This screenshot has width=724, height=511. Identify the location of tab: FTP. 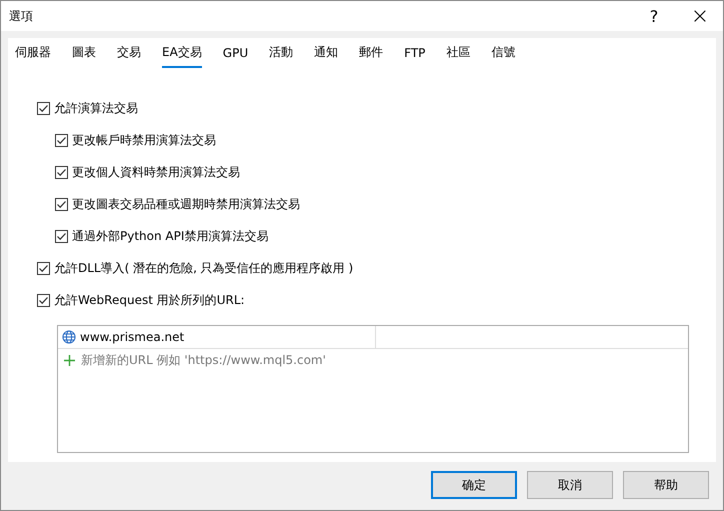
(415, 55).